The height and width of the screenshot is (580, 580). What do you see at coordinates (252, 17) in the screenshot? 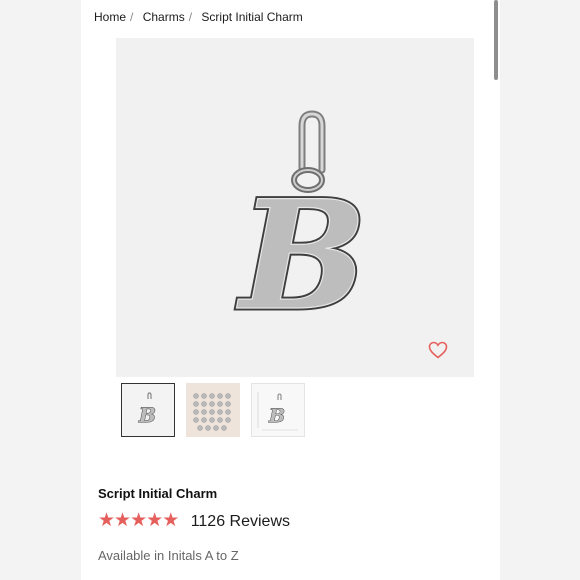
I see `breadcrumb-current: Script Initial Charm` at bounding box center [252, 17].